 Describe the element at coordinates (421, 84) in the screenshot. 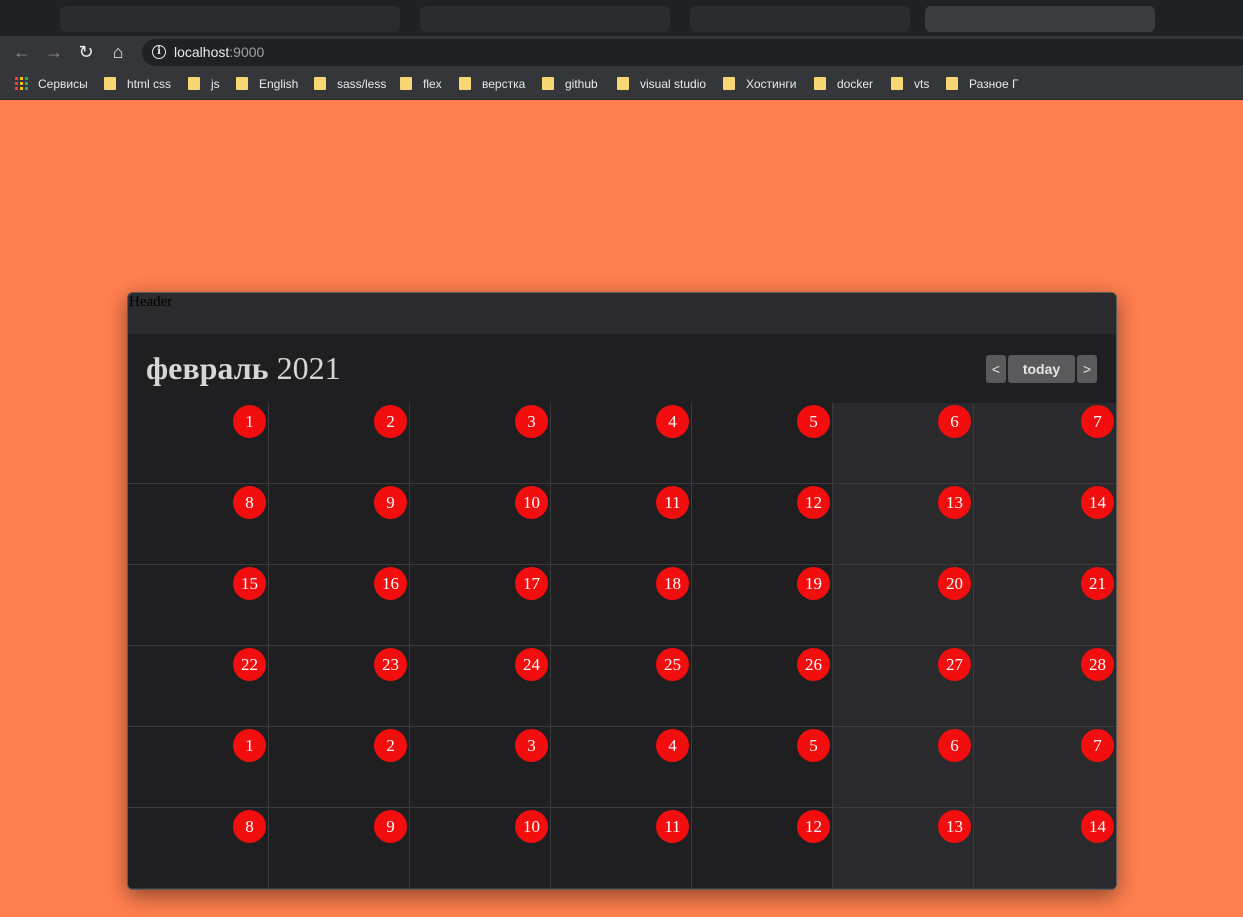

I see `bookmark-folder-flex: flex` at that location.